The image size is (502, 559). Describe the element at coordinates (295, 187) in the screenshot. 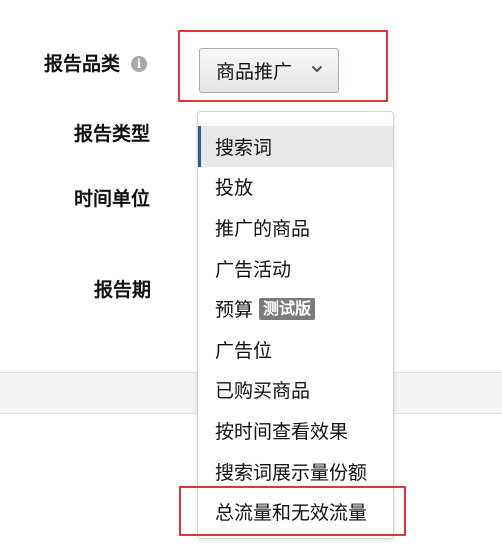

I see `menu-item-targeting: 投放` at that location.